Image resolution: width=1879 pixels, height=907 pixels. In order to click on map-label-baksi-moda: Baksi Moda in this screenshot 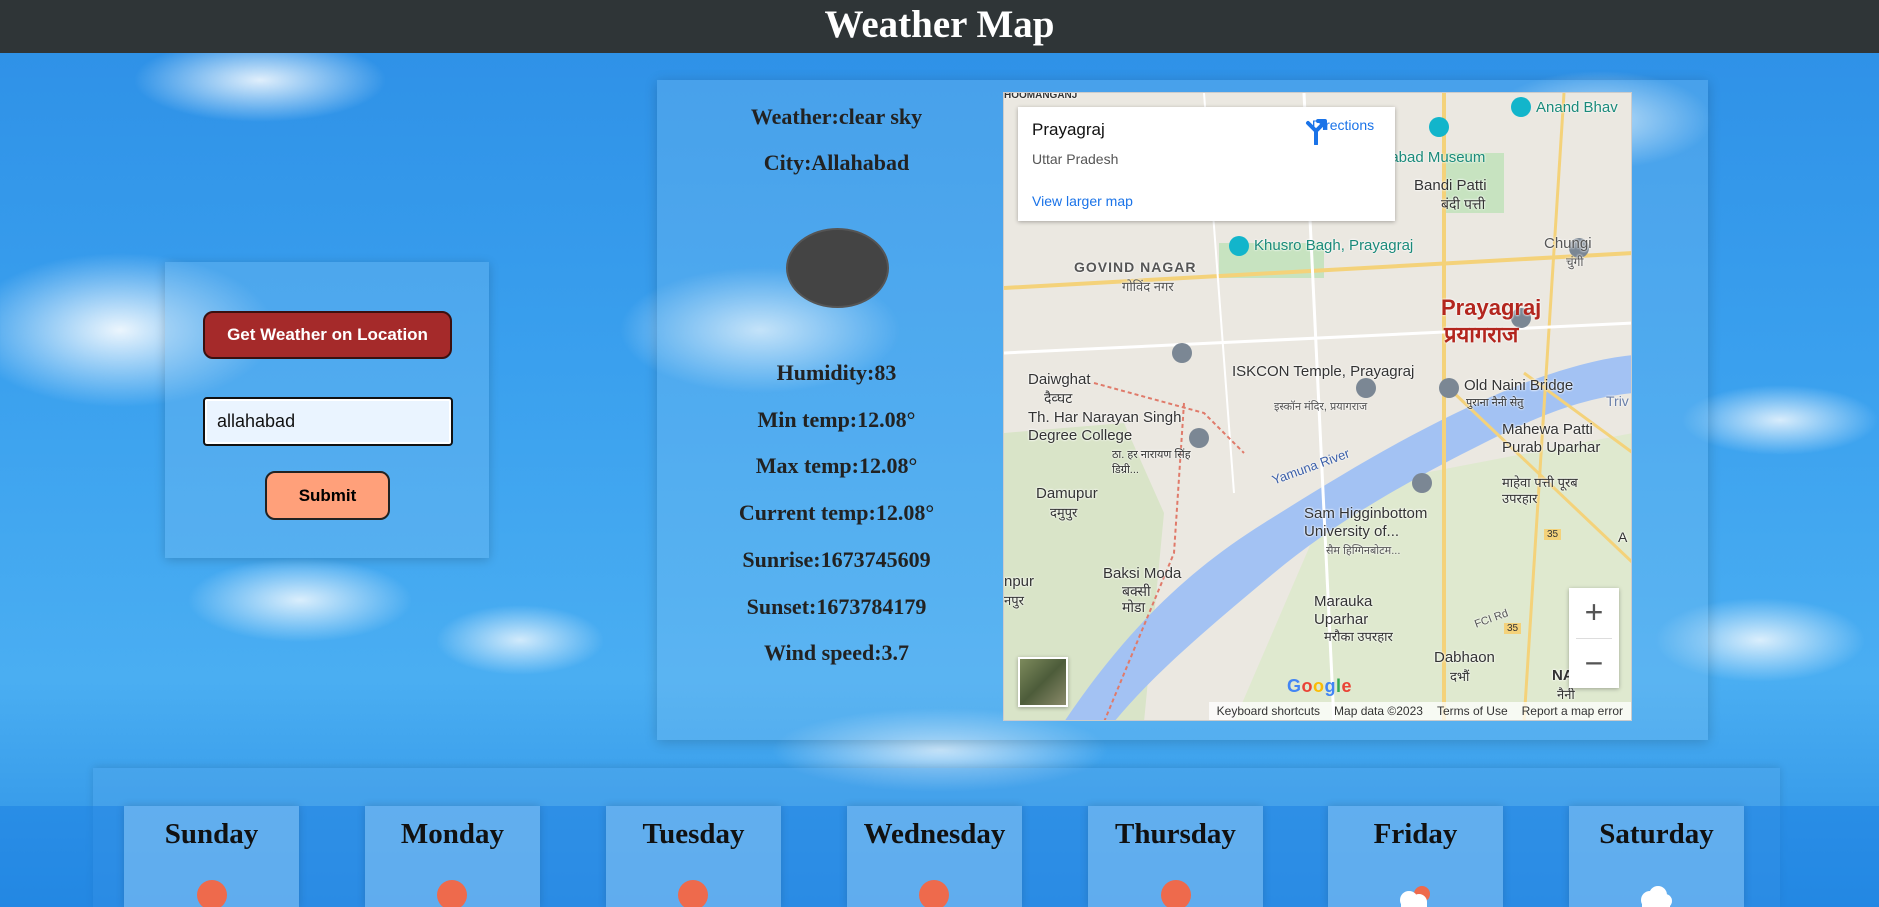, I will do `click(1142, 573)`.